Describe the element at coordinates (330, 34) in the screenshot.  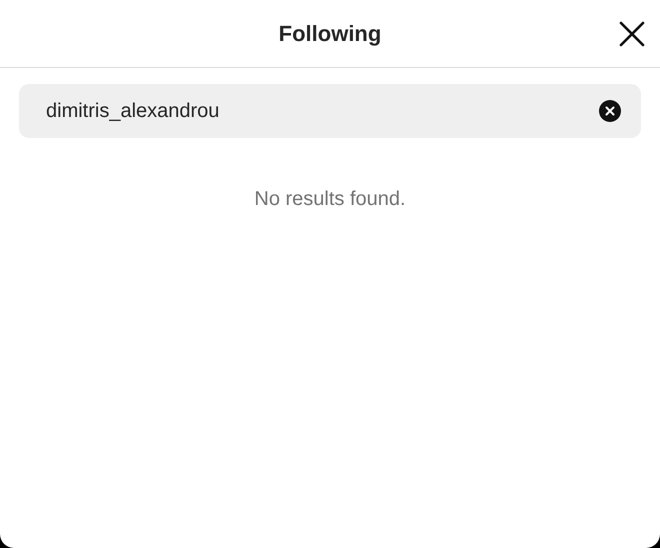
I see `dialog-title: Following` at that location.